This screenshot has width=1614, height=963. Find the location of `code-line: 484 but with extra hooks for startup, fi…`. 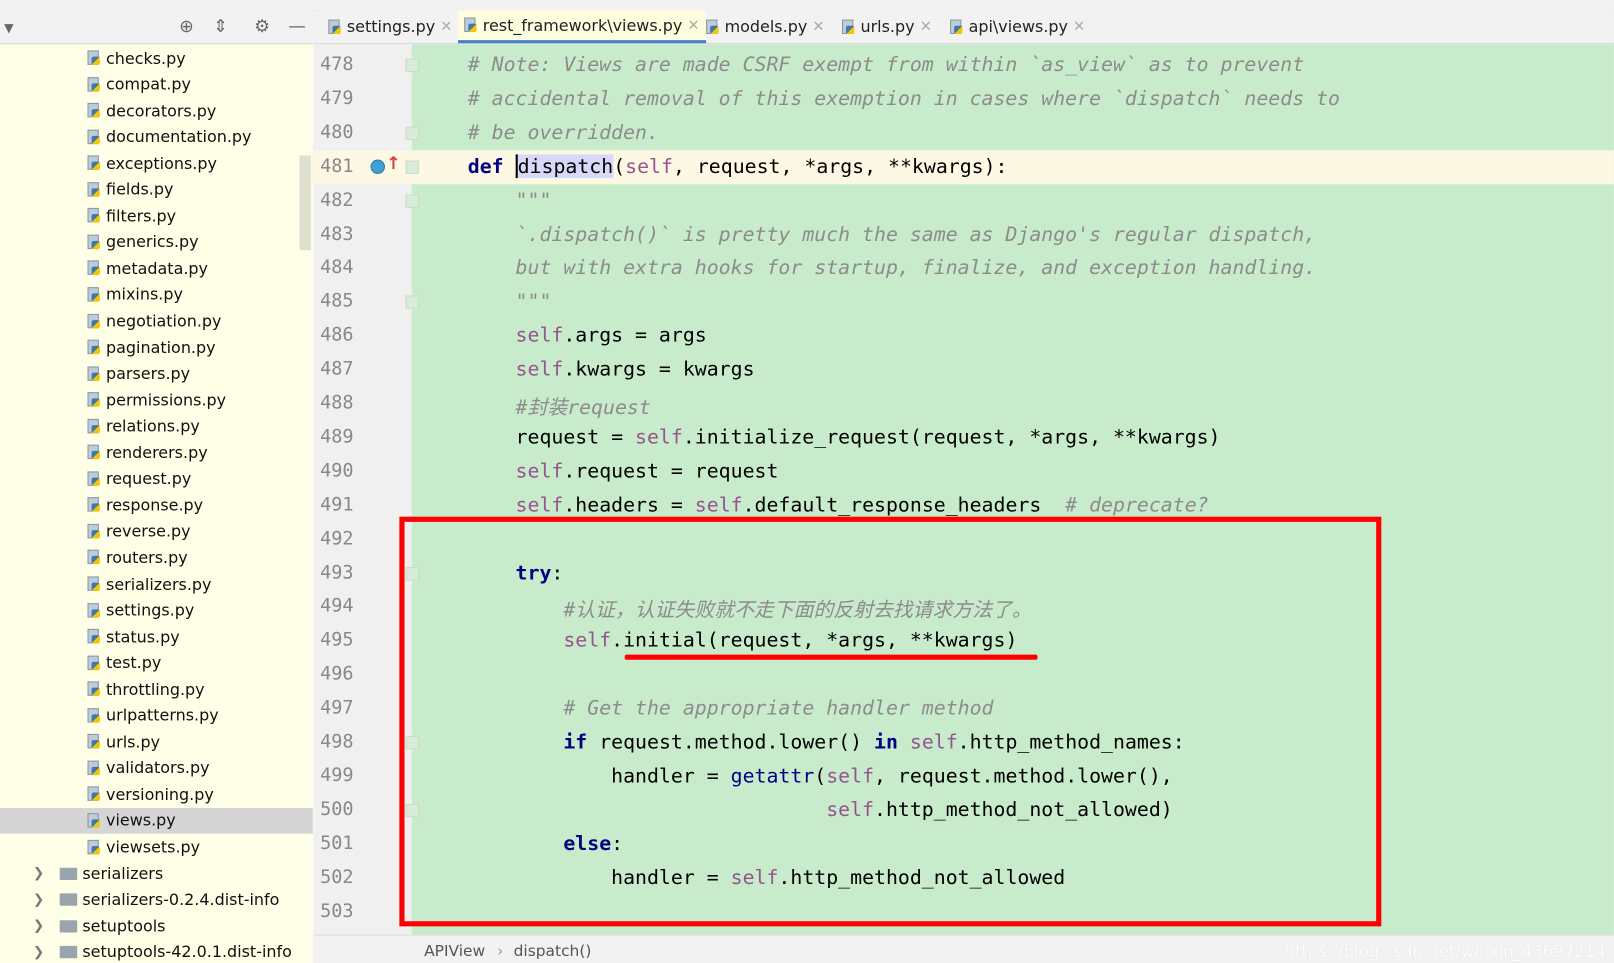

code-line: 484 but with extra hooks for startup, fi… is located at coordinates (964, 269).